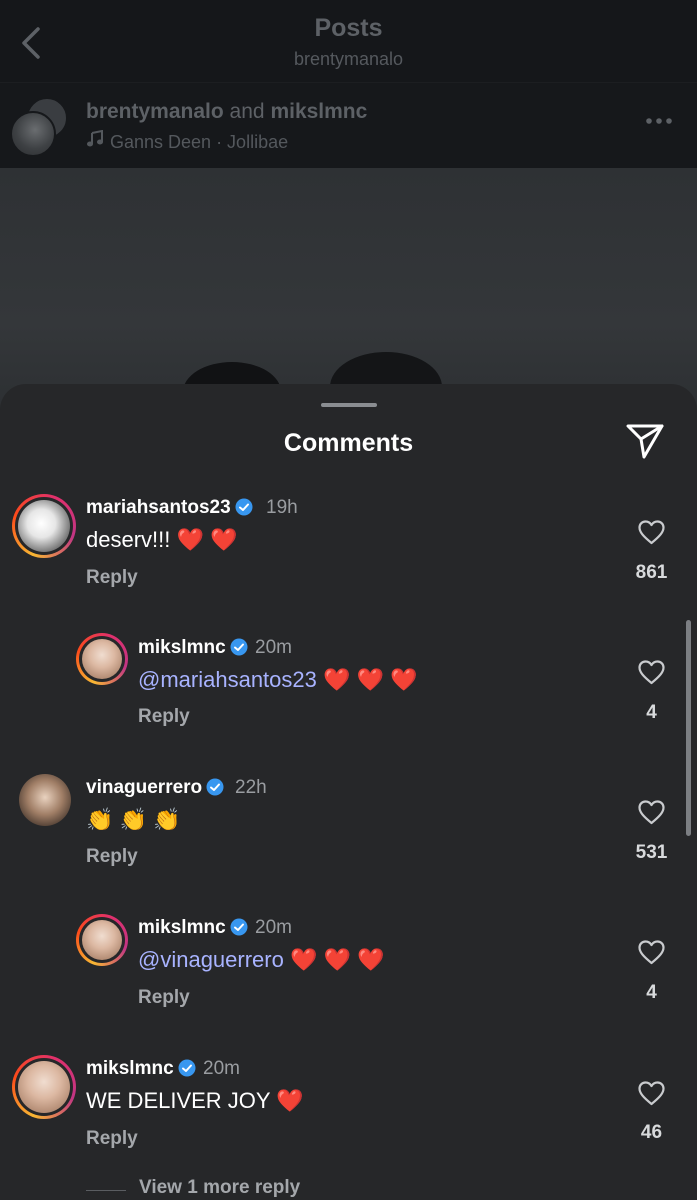 Image resolution: width=697 pixels, height=1200 pixels. I want to click on post-authors: brentymanalo and mikslmnc, so click(226, 112).